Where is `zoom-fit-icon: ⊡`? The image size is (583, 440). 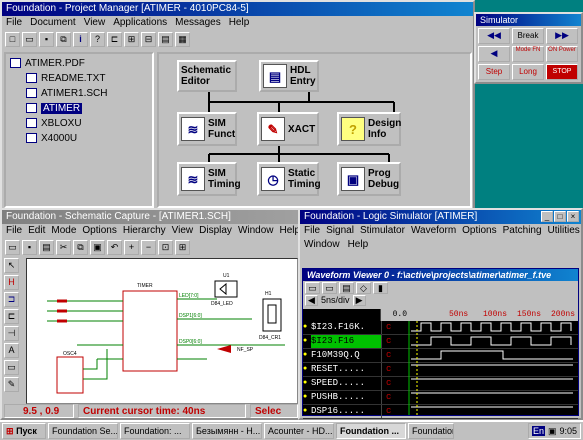
zoom-fit-icon: ⊡ is located at coordinates (165, 247).